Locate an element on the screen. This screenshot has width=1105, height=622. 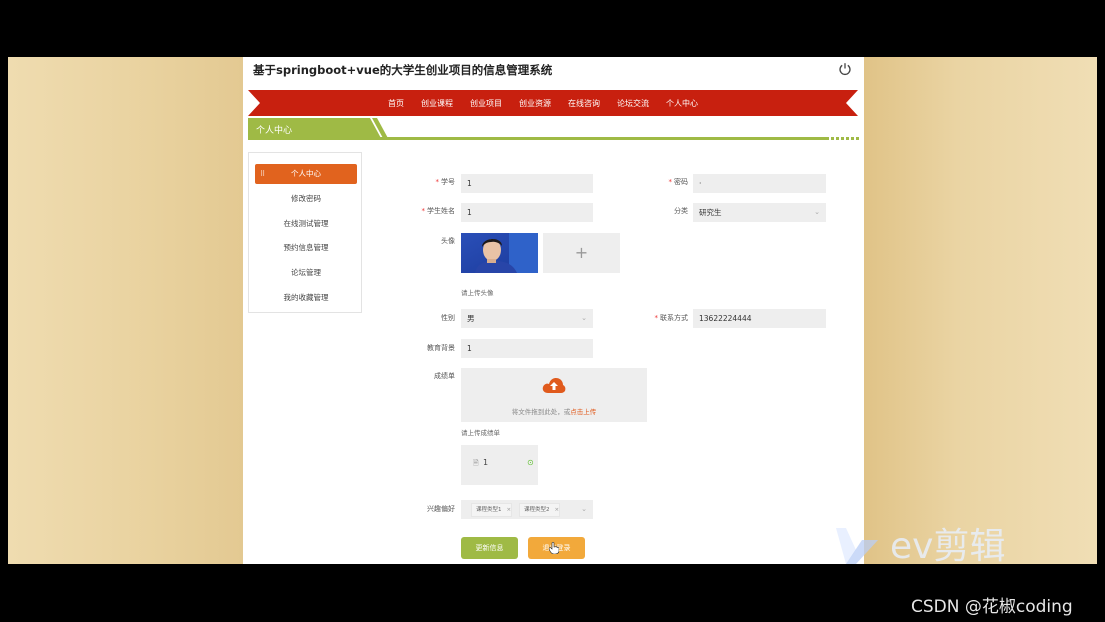
contact-label: * 联系方式 is located at coordinates (671, 318).